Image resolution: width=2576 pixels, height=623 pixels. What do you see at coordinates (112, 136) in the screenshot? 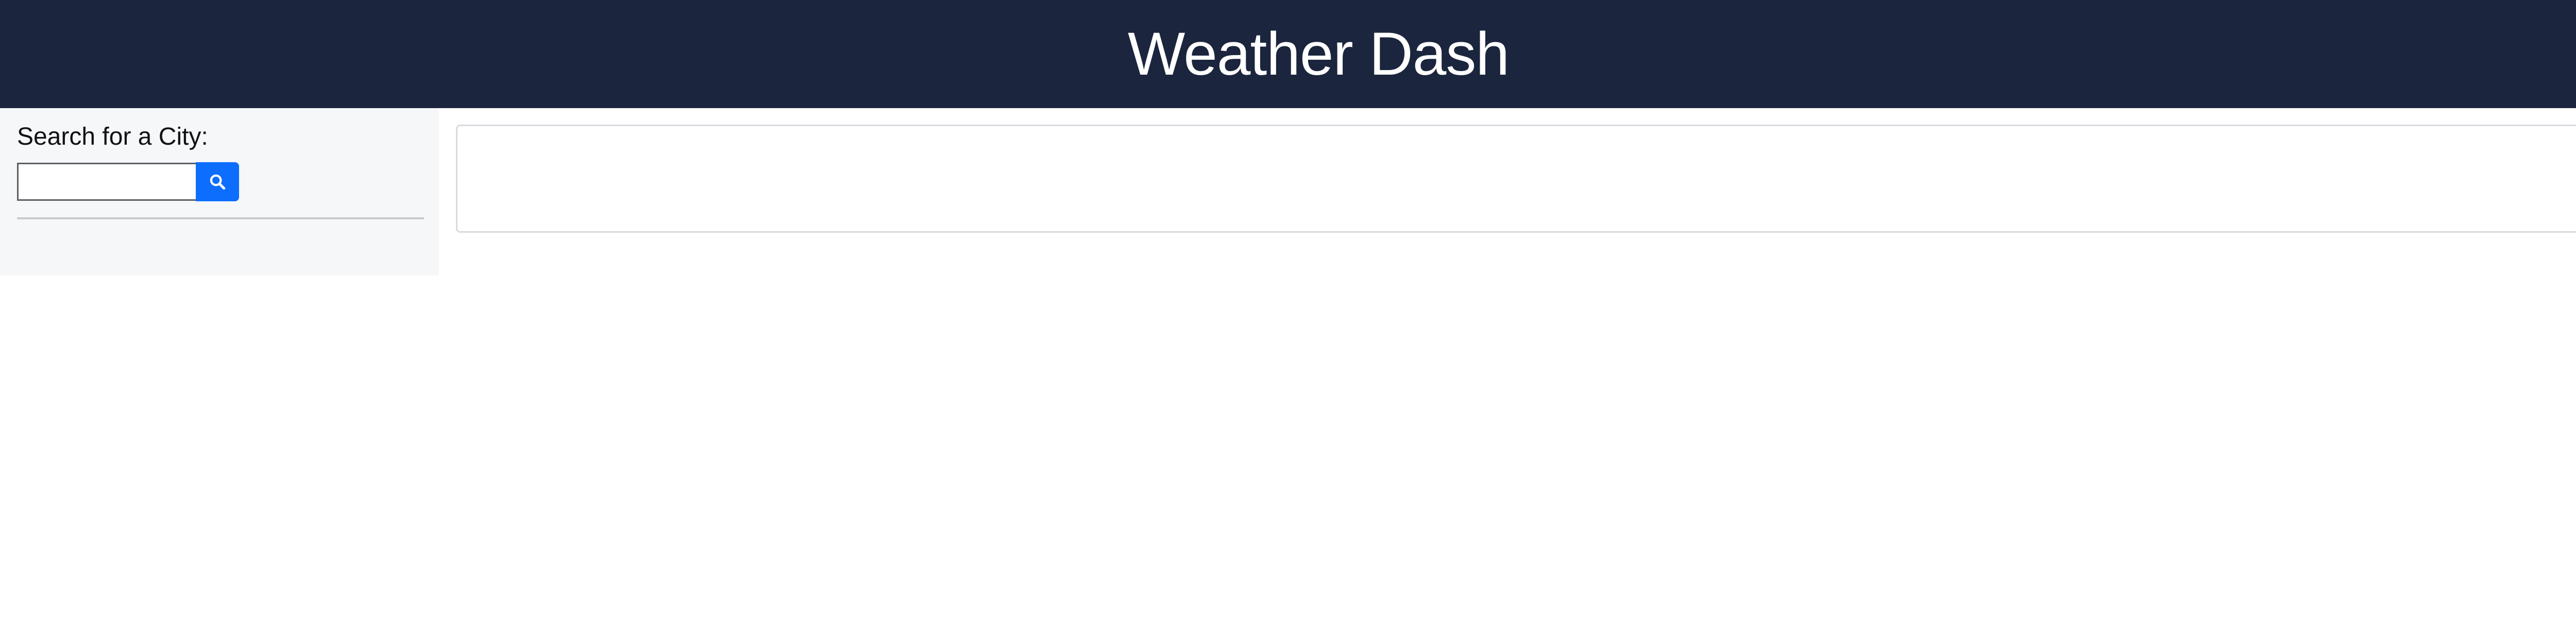
I see `search-label: Search for a City:` at bounding box center [112, 136].